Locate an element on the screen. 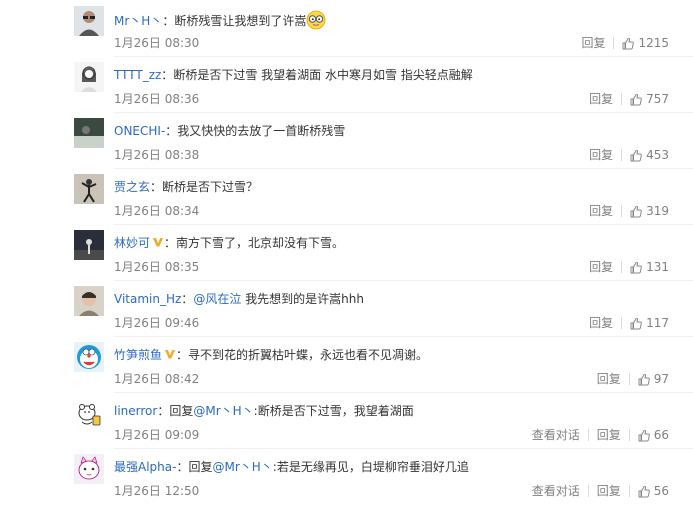  comment-meta: 1月26日 09:46 回复 117 is located at coordinates (398, 323).